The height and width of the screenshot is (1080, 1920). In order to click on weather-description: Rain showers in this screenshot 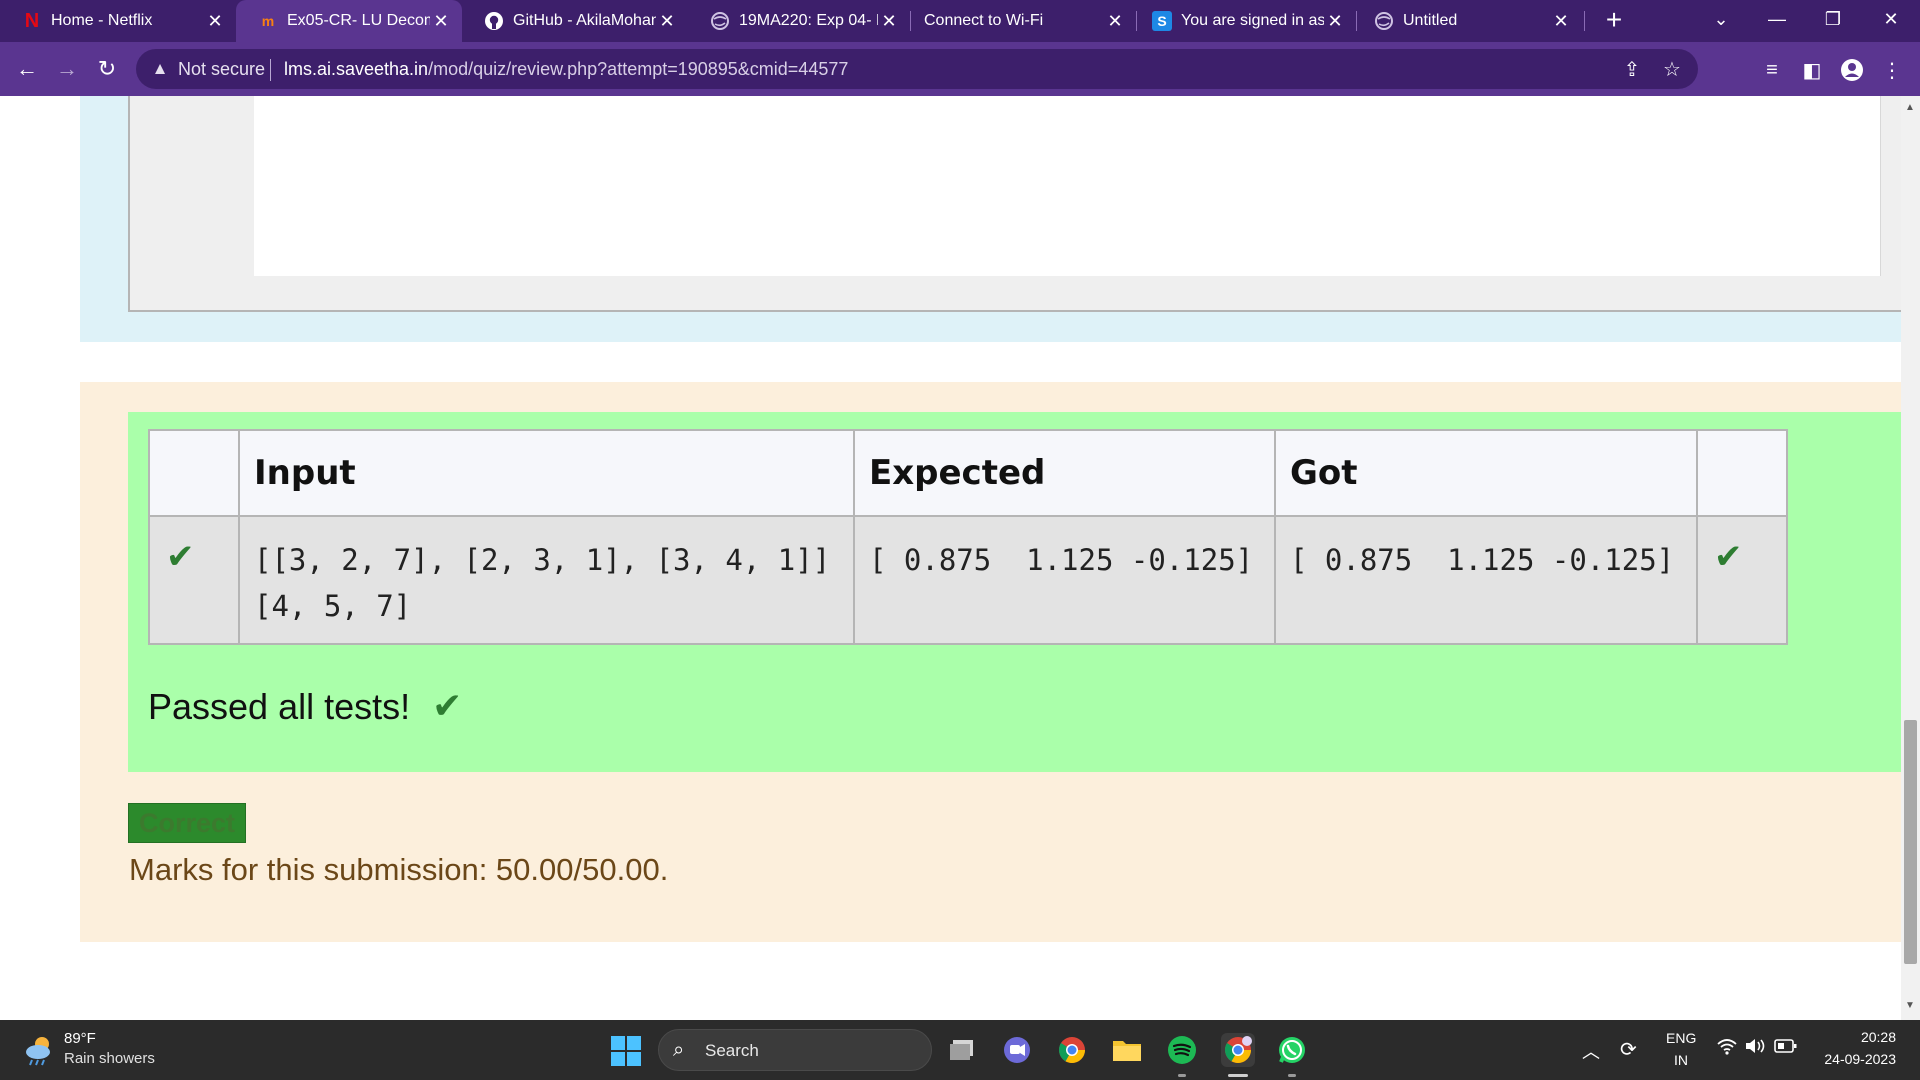, I will do `click(109, 1058)`.